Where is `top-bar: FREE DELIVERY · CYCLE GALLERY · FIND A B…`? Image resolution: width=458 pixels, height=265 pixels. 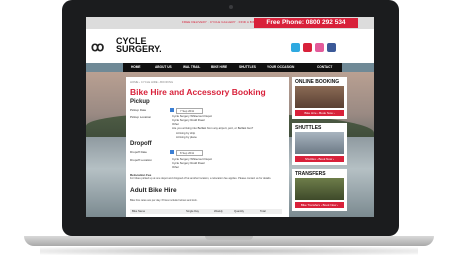
top-bar: FREE DELIVERY · CYCLE GALLERY · FIND A B… is located at coordinates (230, 23).